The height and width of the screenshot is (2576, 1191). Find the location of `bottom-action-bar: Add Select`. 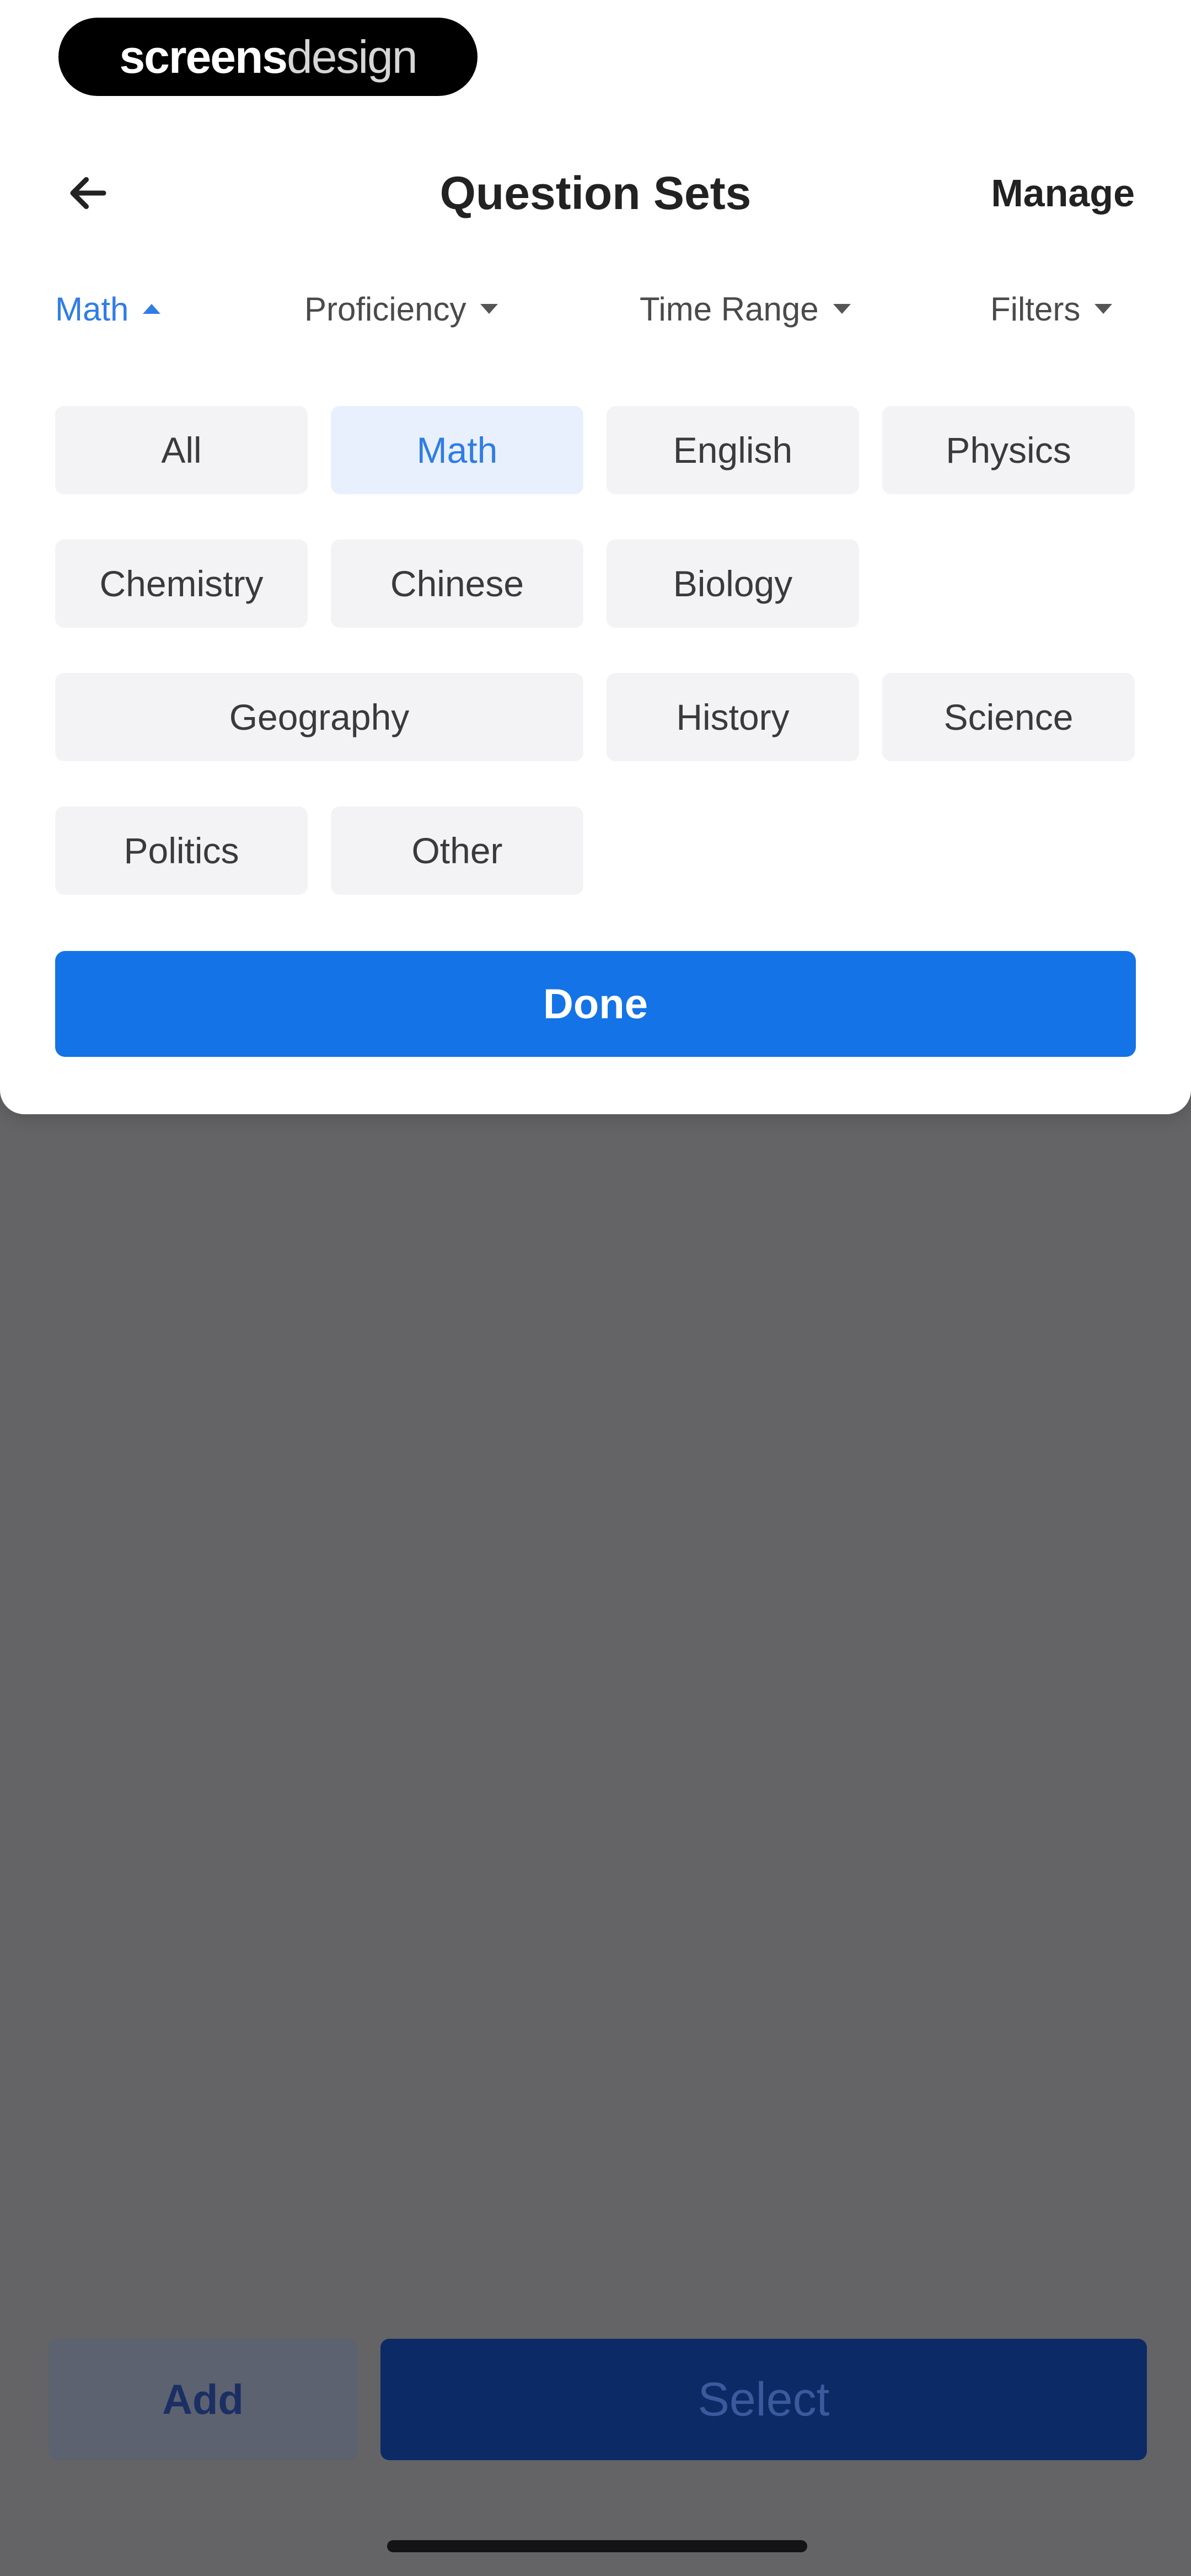

bottom-action-bar: Add Select is located at coordinates (595, 2399).